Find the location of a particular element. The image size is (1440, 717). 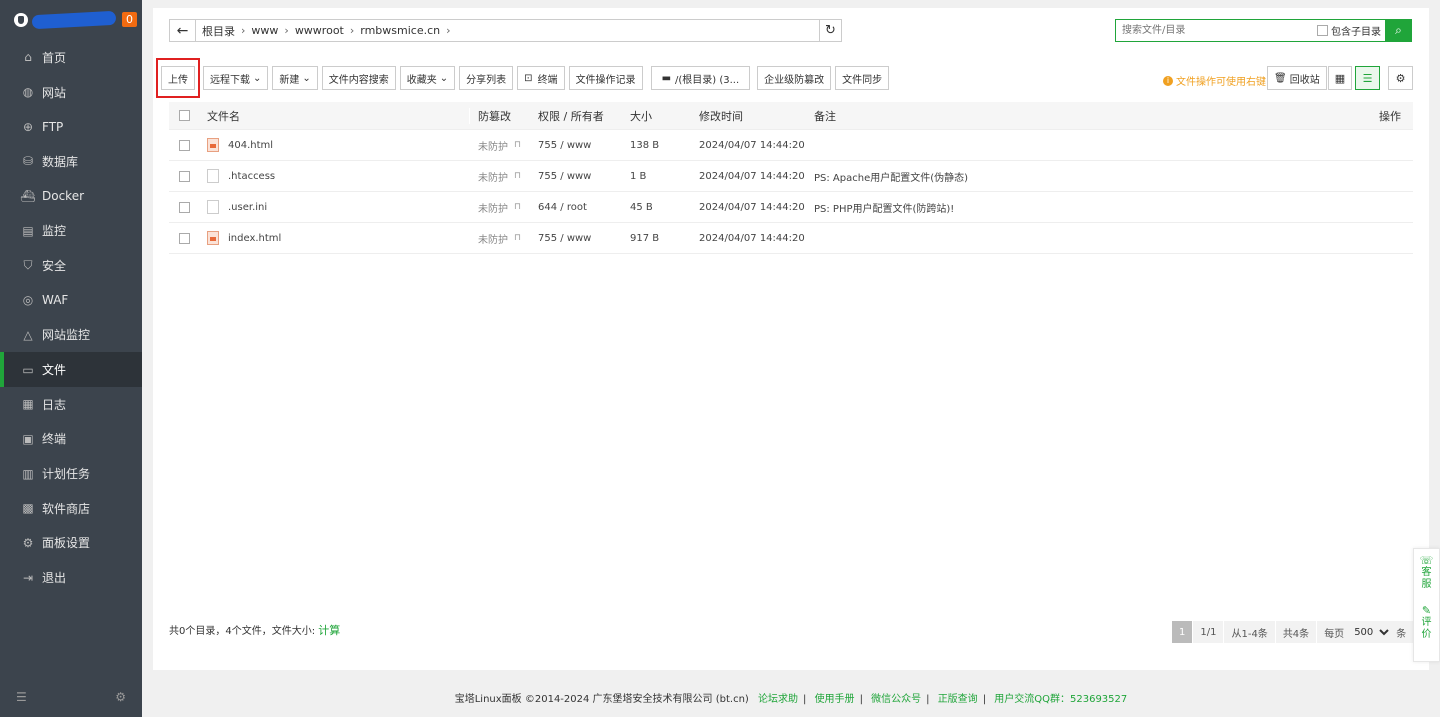

sidebar-item-6: ⛉ 安全 is located at coordinates (71, 265).